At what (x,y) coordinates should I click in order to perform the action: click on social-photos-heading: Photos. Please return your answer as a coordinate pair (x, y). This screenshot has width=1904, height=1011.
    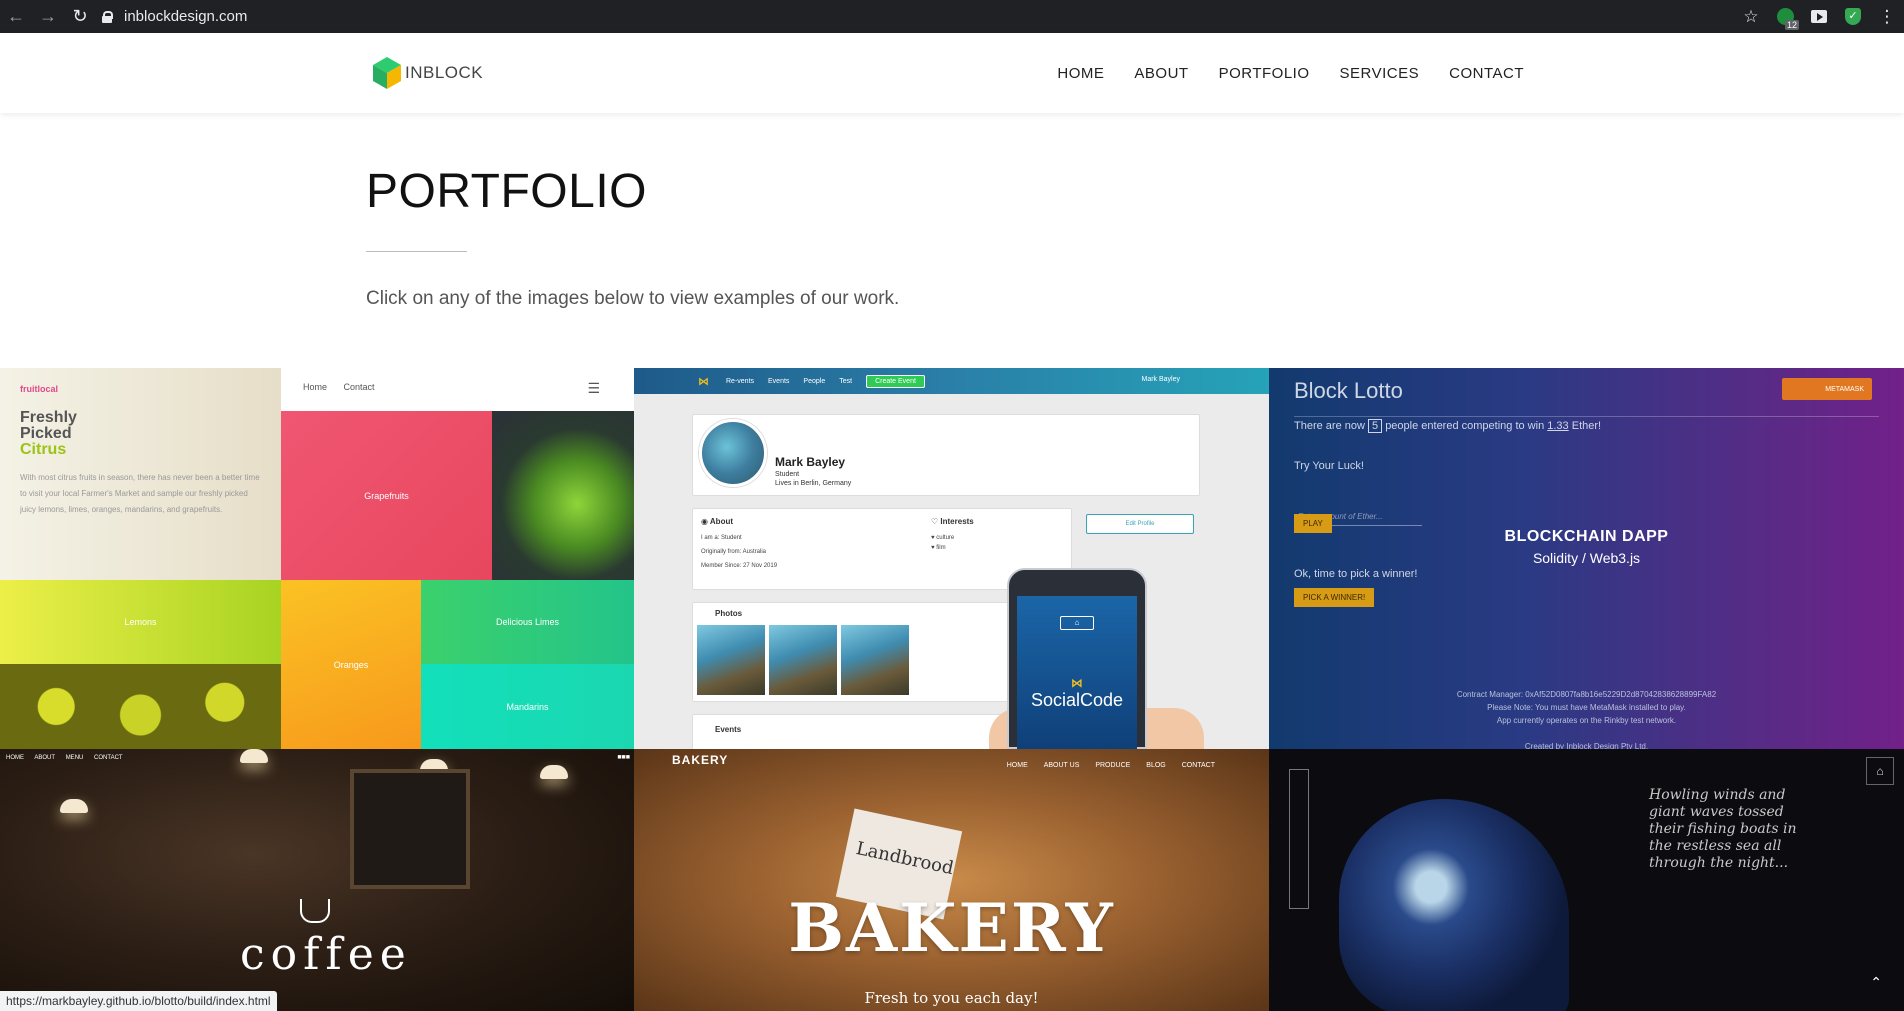
    Looking at the image, I should click on (729, 613).